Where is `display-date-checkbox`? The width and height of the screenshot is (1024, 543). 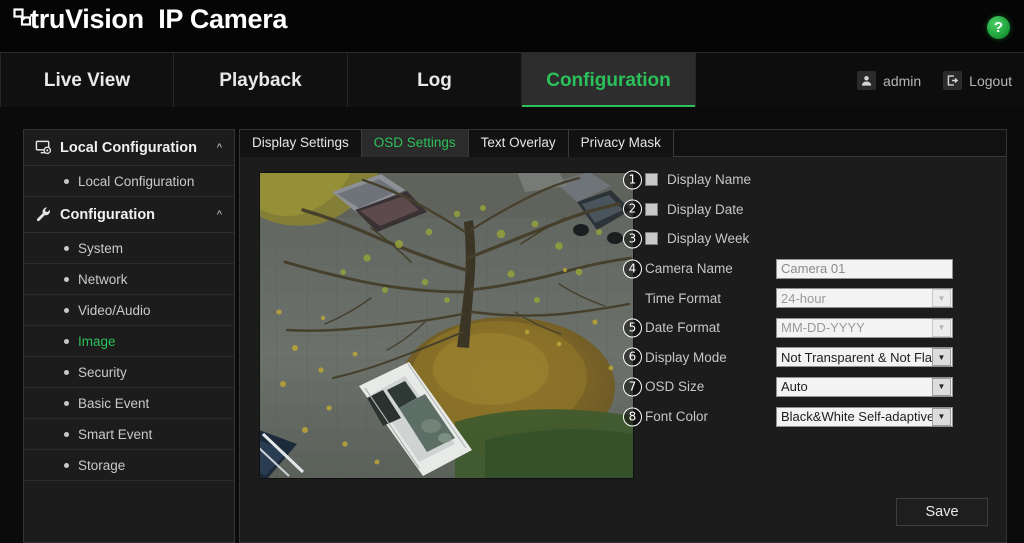 display-date-checkbox is located at coordinates (651, 209).